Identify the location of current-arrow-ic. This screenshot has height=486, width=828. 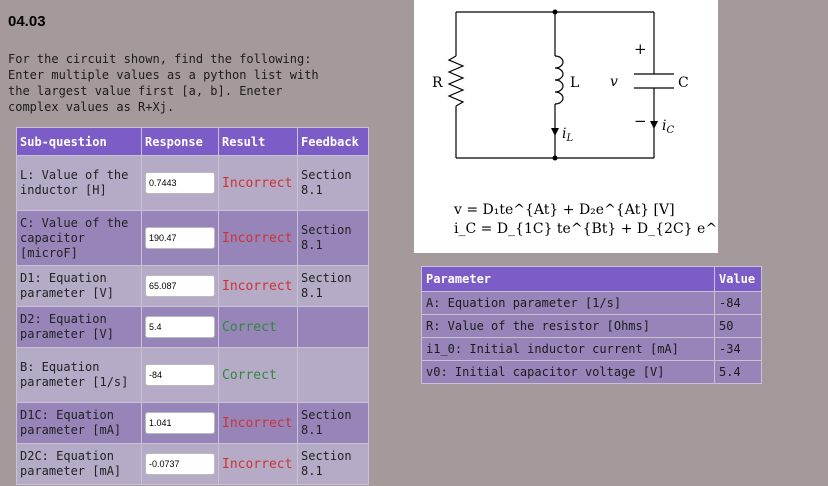
(654, 125).